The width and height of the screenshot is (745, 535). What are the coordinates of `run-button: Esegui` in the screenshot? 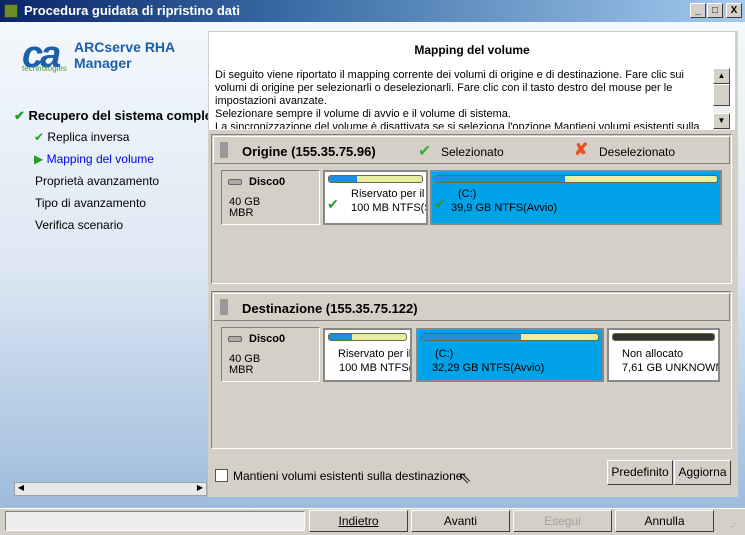 It's located at (562, 521).